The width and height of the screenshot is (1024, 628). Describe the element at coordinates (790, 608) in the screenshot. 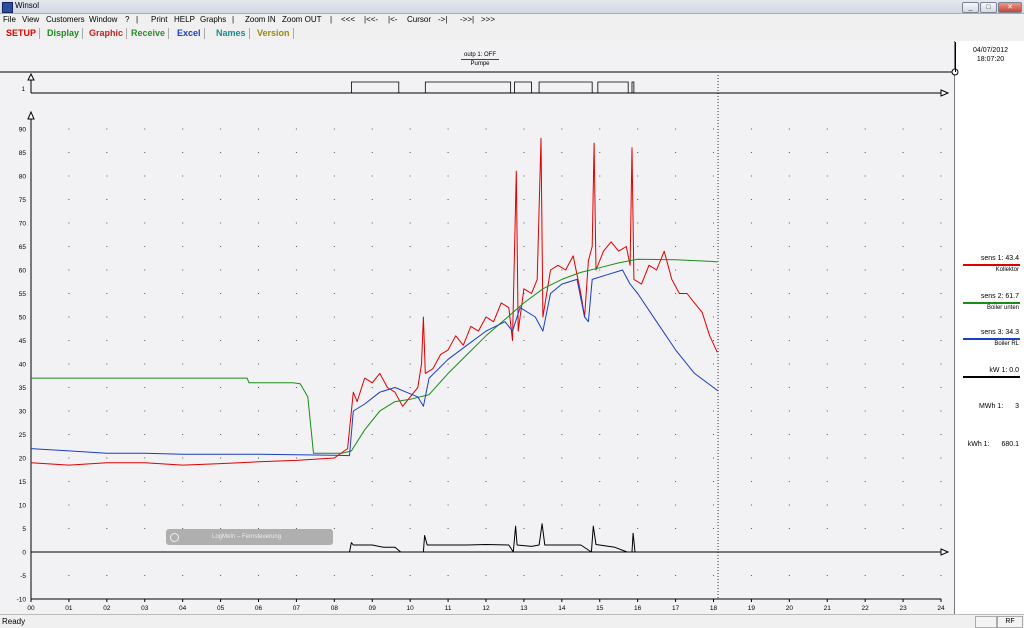

I see `x-tick-label: 20` at that location.